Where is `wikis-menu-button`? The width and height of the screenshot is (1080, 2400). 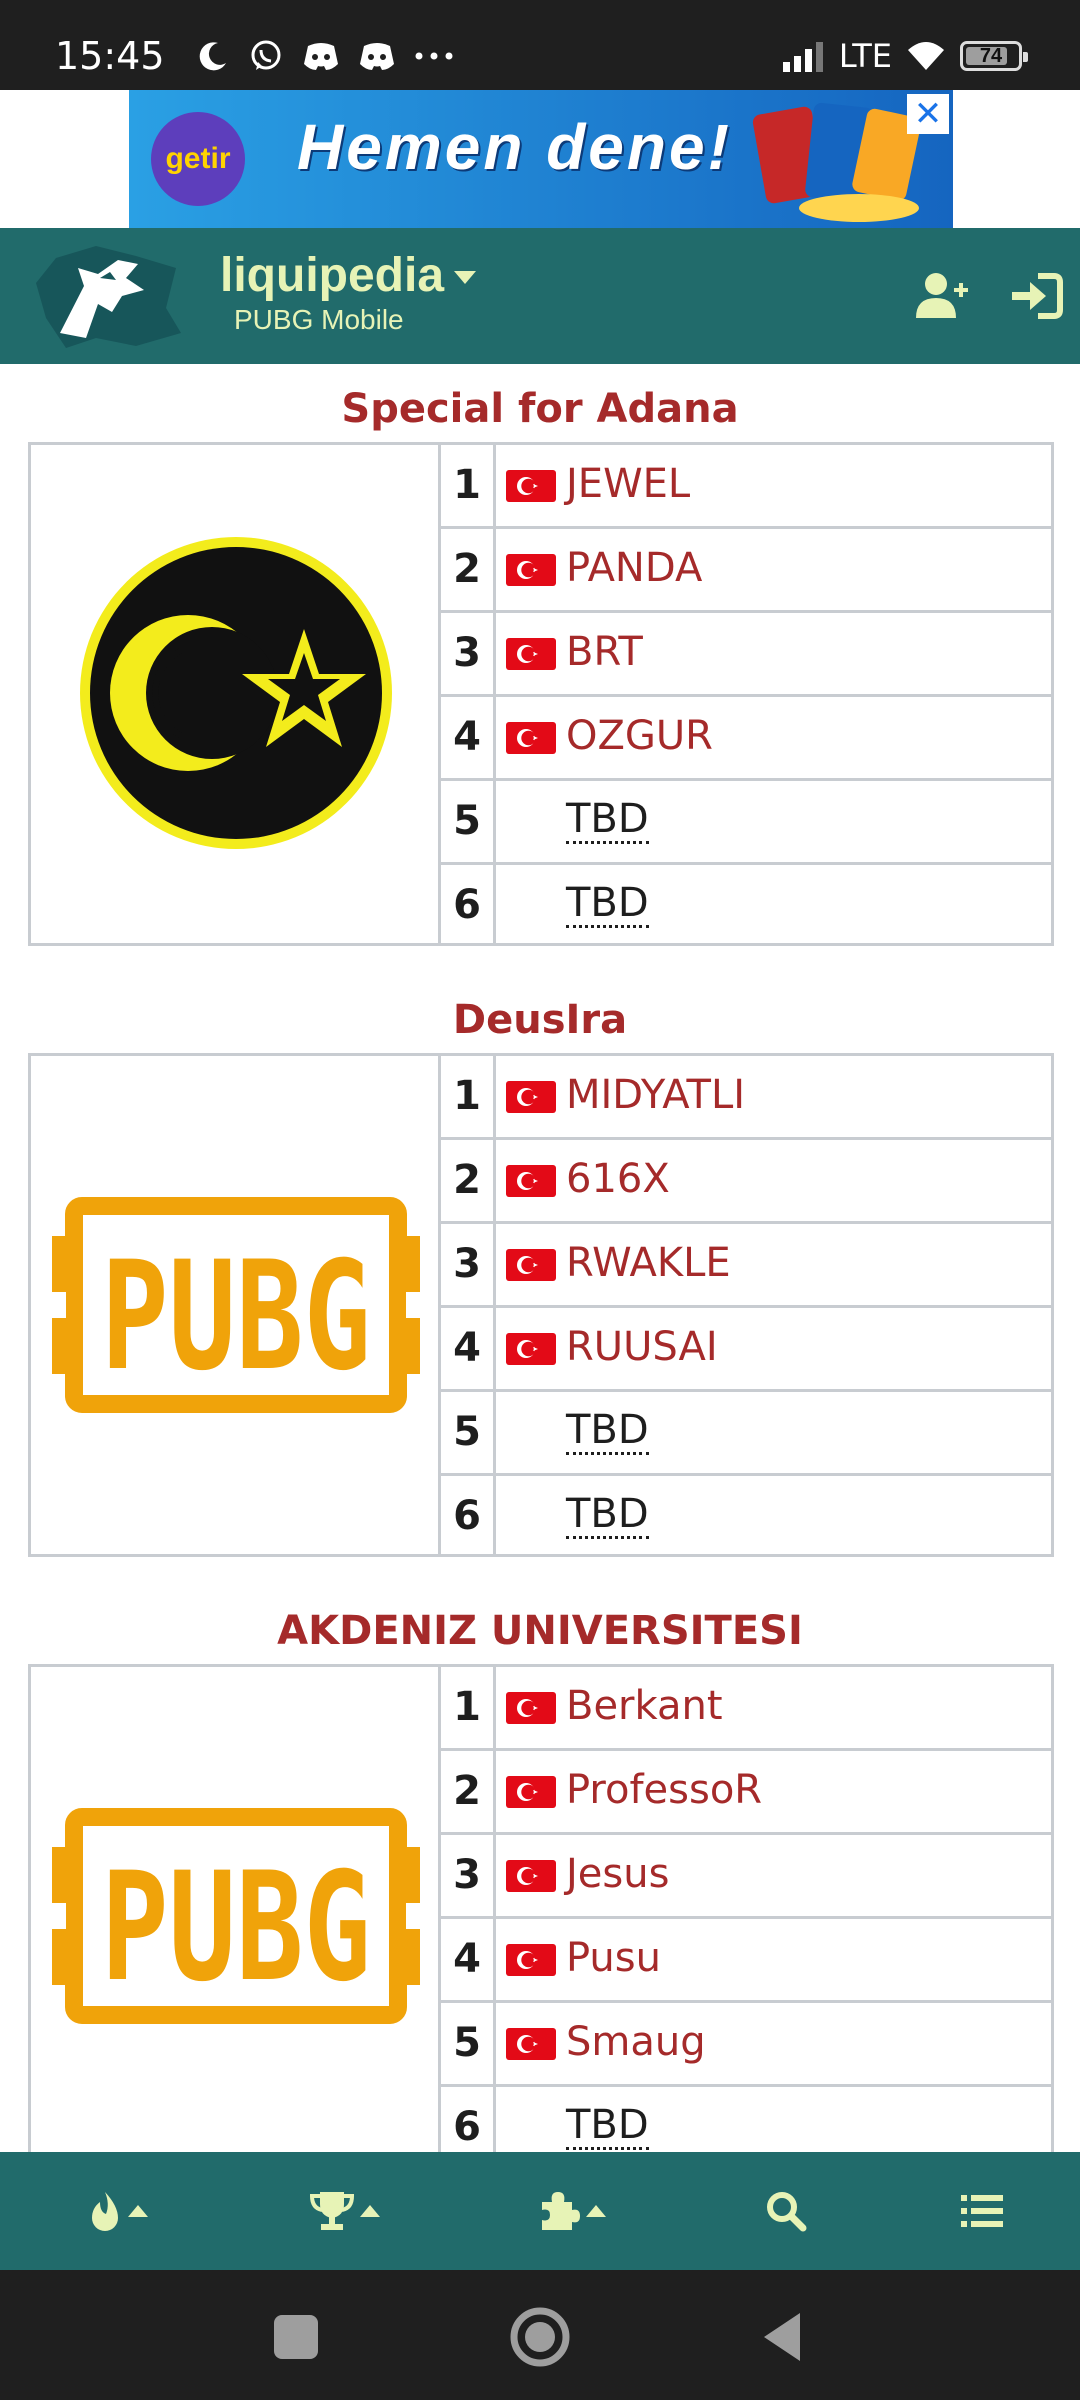 wikis-menu-button is located at coordinates (572, 2211).